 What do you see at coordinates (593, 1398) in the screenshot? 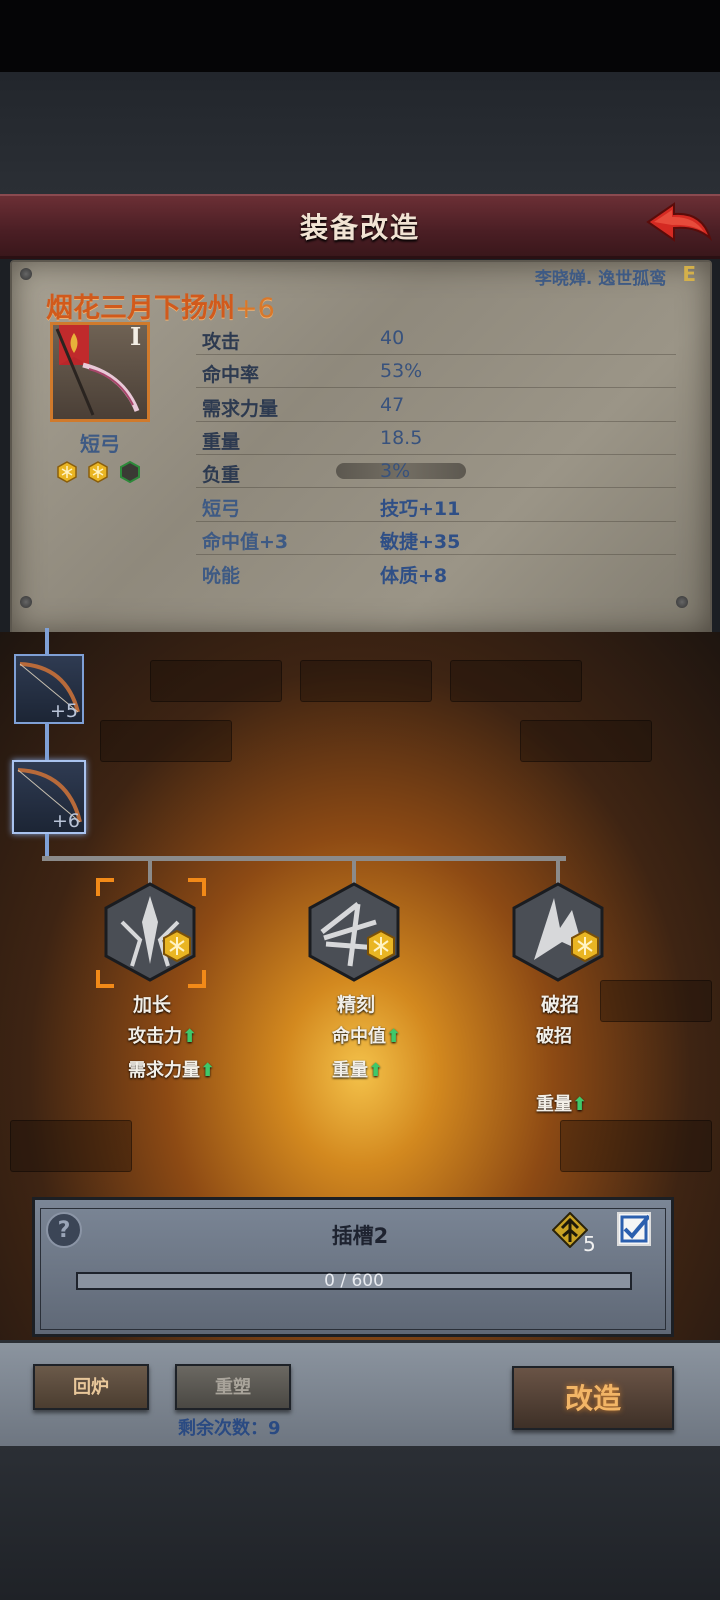
I see `modify-button: 改造` at bounding box center [593, 1398].